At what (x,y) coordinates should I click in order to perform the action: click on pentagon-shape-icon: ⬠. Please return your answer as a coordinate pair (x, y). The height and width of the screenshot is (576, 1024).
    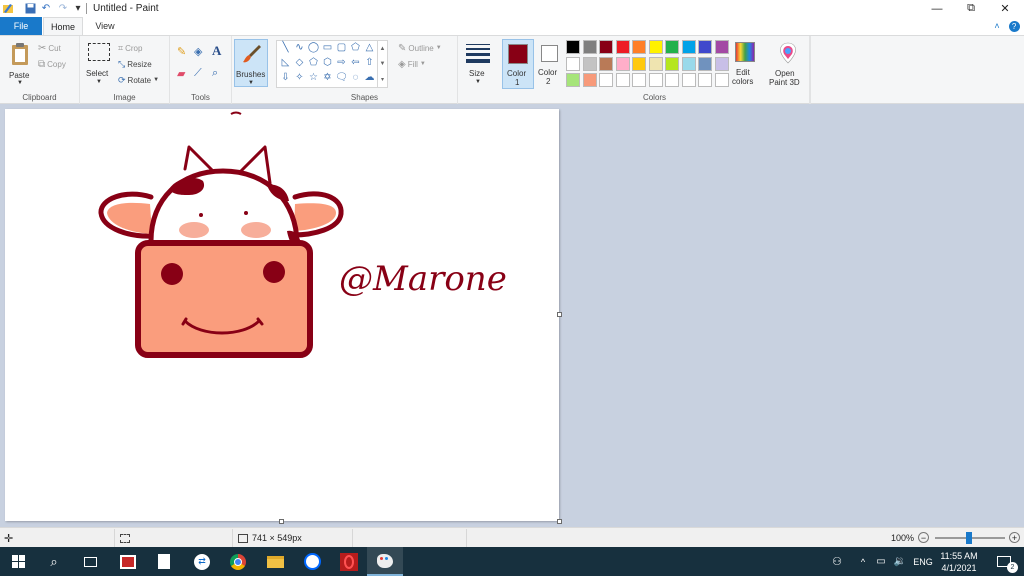
    Looking at the image, I should click on (313, 63).